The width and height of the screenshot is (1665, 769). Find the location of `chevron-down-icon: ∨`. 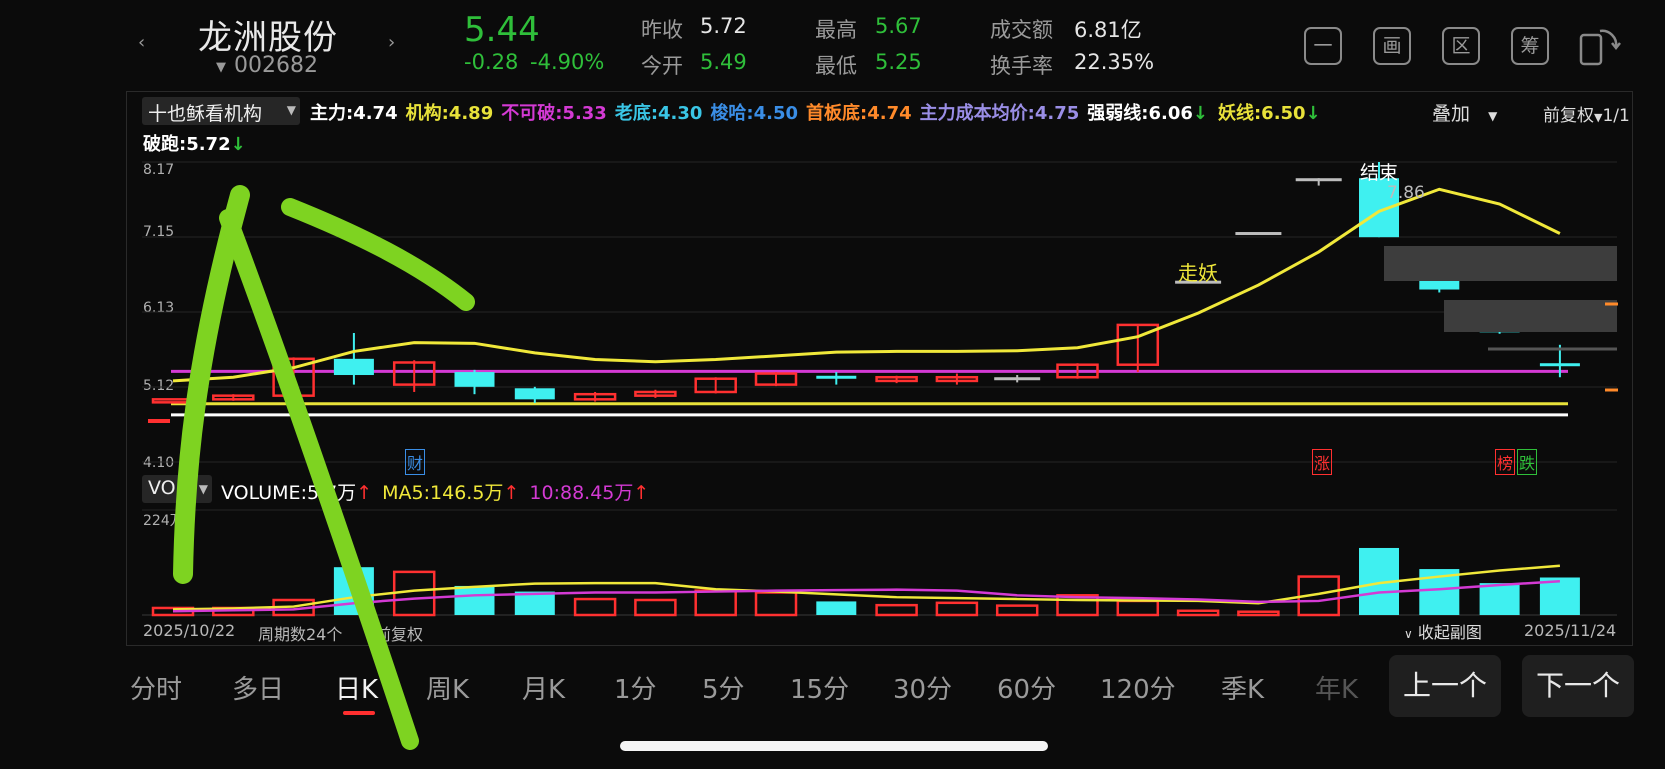

chevron-down-icon: ∨ is located at coordinates (1408, 634).